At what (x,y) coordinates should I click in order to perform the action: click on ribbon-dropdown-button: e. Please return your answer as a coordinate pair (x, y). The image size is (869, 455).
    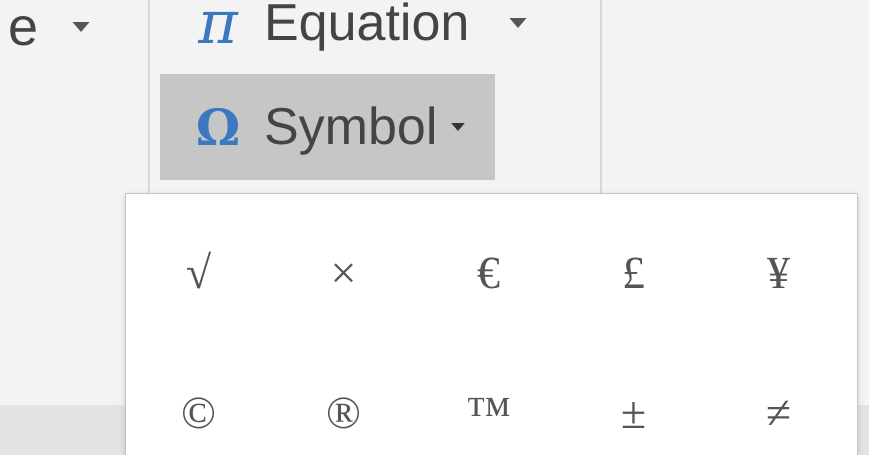
    Looking at the image, I should click on (45, 31).